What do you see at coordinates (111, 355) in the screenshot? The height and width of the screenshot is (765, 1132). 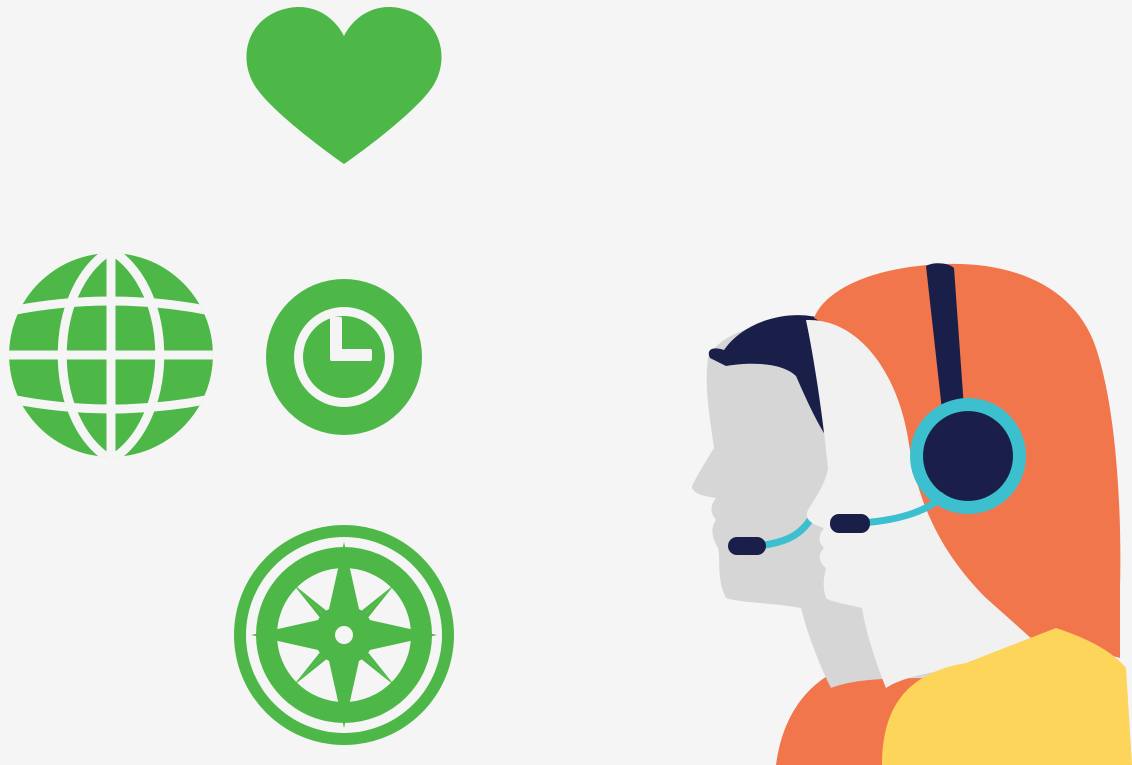 I see `globe-icon` at bounding box center [111, 355].